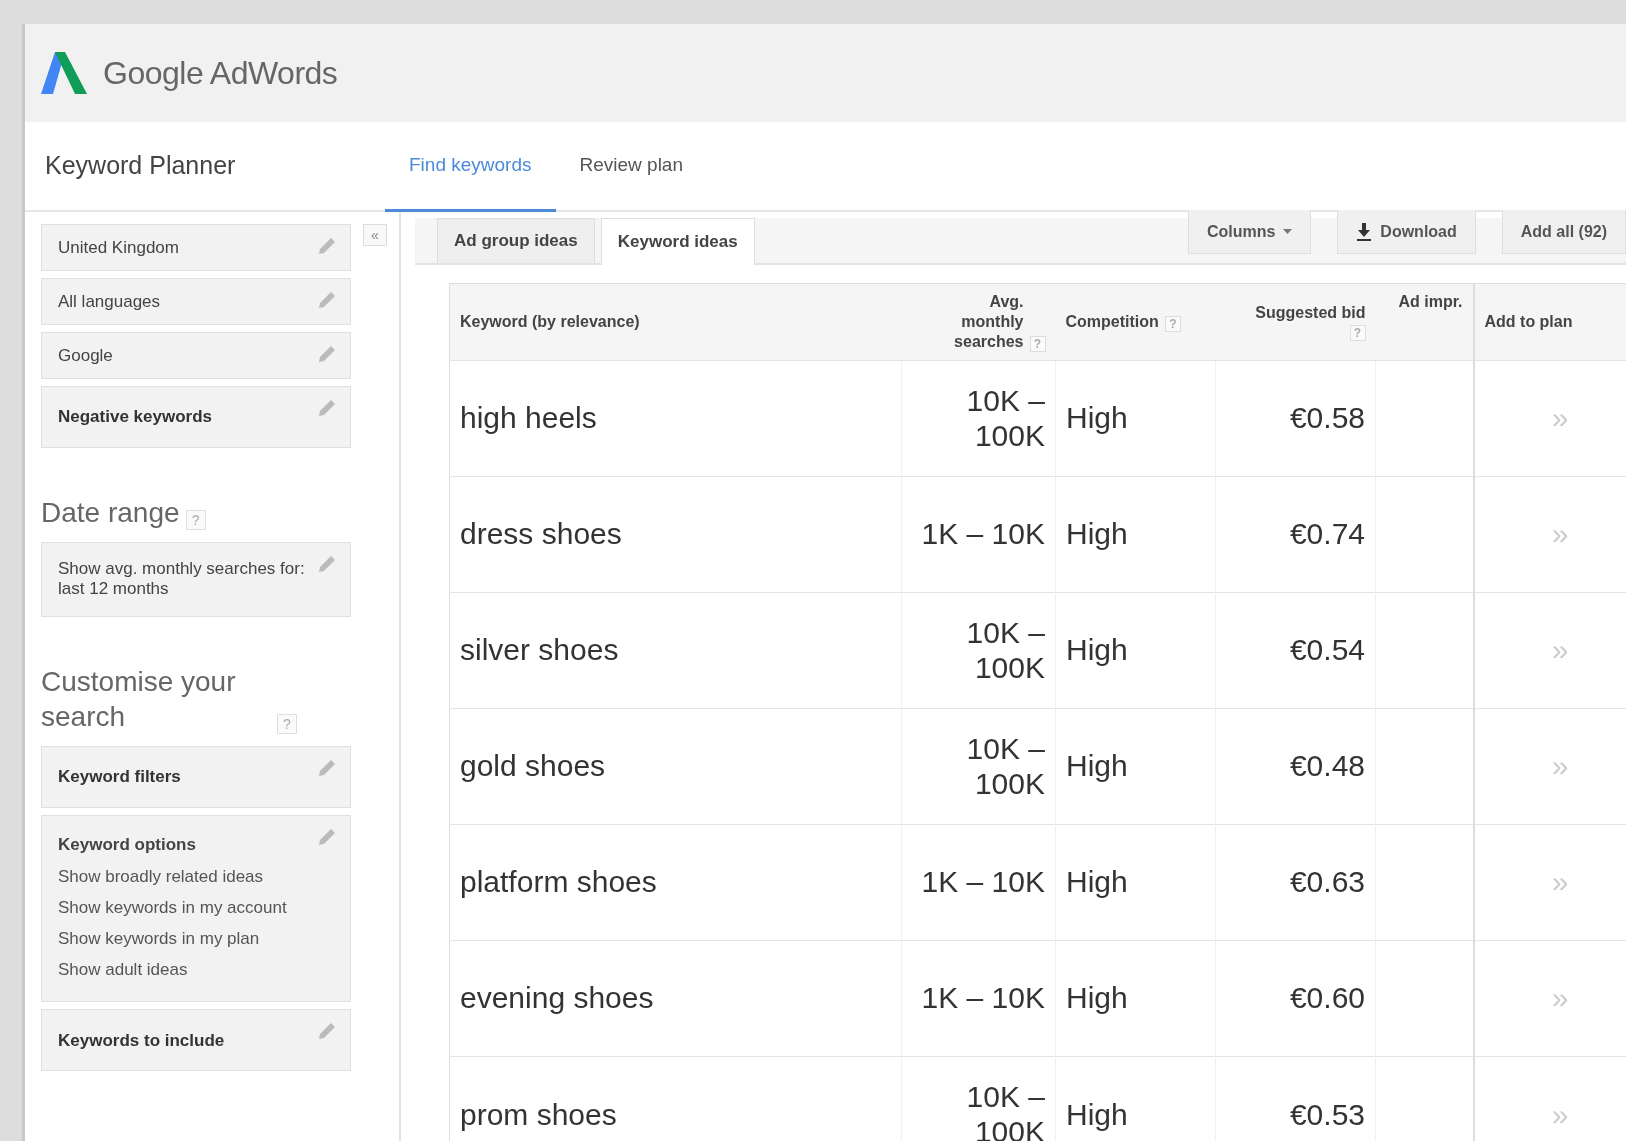 This screenshot has height=1141, width=1626. I want to click on table-cell: €0.63, so click(1327, 882).